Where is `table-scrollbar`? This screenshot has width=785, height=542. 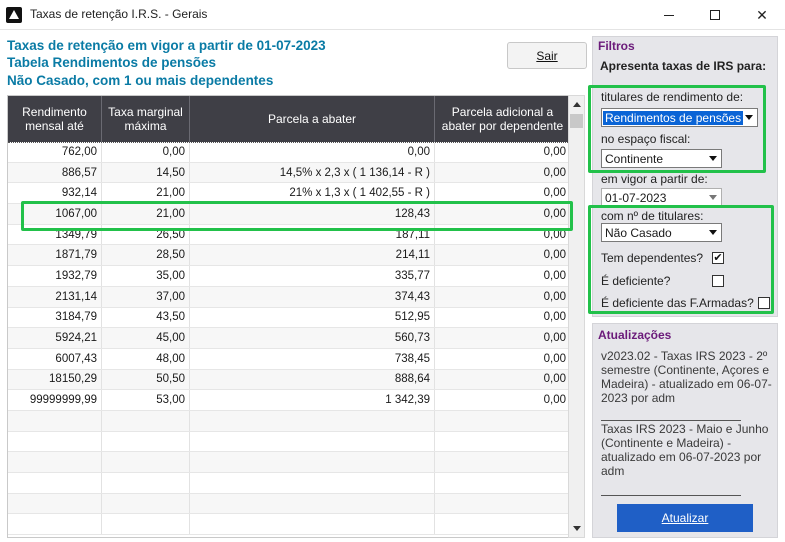 table-scrollbar is located at coordinates (576, 316).